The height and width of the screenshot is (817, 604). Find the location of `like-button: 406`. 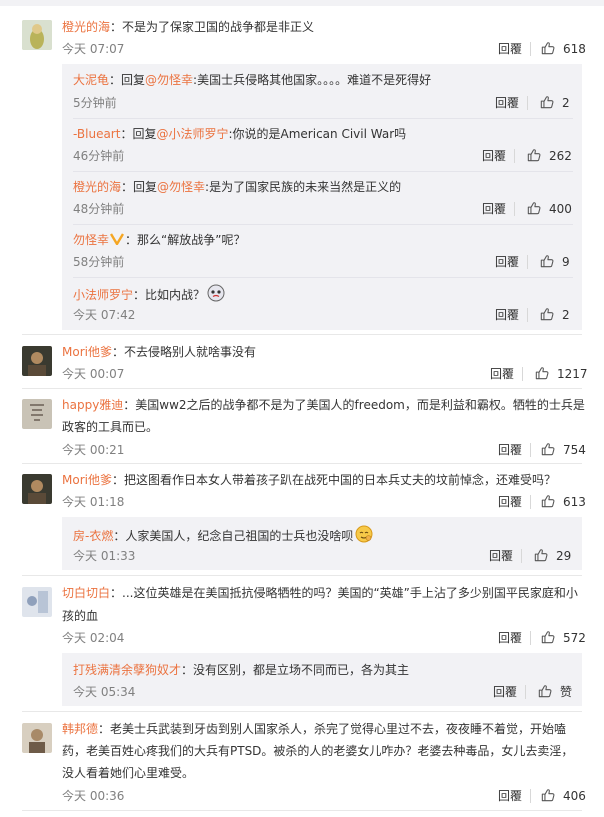

like-button: 406 is located at coordinates (563, 796).